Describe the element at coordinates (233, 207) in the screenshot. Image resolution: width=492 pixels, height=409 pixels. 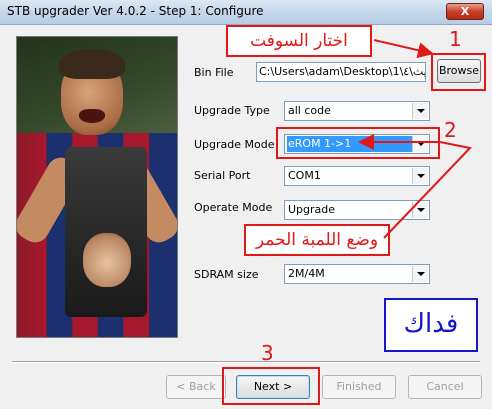
I see `operate-mode-label: Operate Mode` at that location.